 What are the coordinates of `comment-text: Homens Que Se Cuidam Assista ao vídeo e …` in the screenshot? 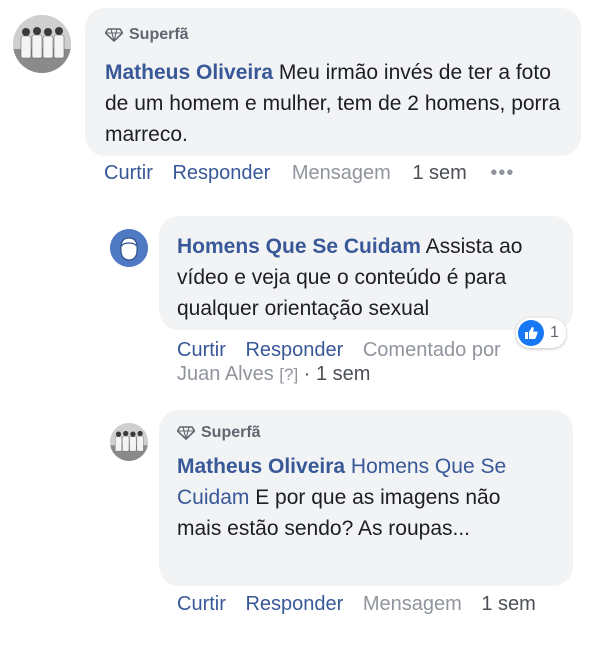 It's located at (366, 277).